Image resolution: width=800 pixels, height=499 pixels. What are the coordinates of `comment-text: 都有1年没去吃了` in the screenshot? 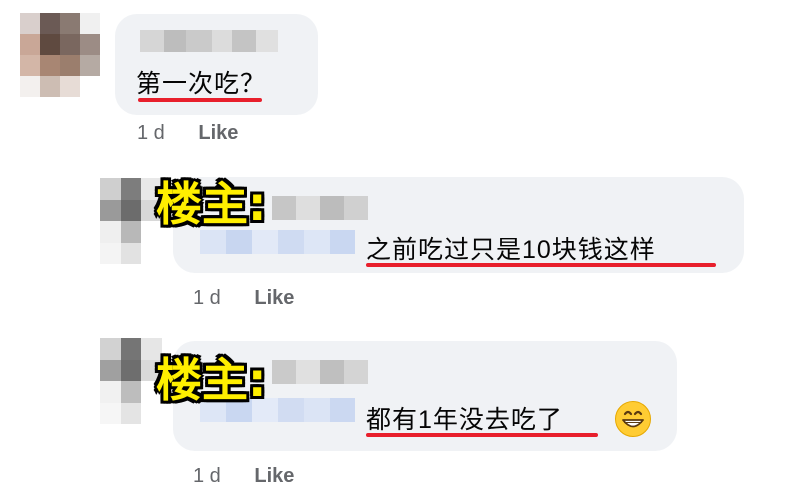 It's located at (464, 420).